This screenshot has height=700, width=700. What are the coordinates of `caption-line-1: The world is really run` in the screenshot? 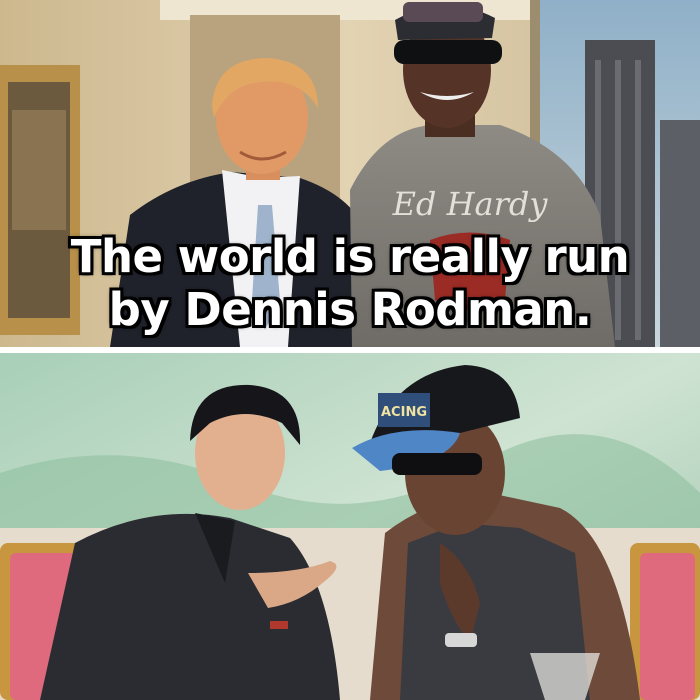 It's located at (350, 256).